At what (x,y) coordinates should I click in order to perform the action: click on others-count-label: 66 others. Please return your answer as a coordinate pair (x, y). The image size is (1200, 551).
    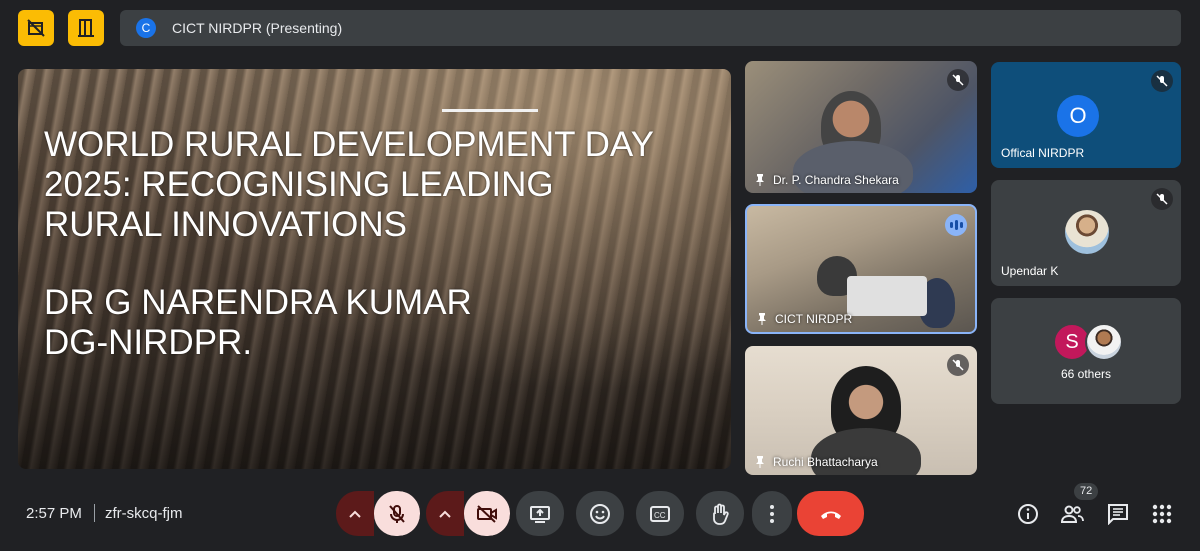
    Looking at the image, I should click on (1086, 374).